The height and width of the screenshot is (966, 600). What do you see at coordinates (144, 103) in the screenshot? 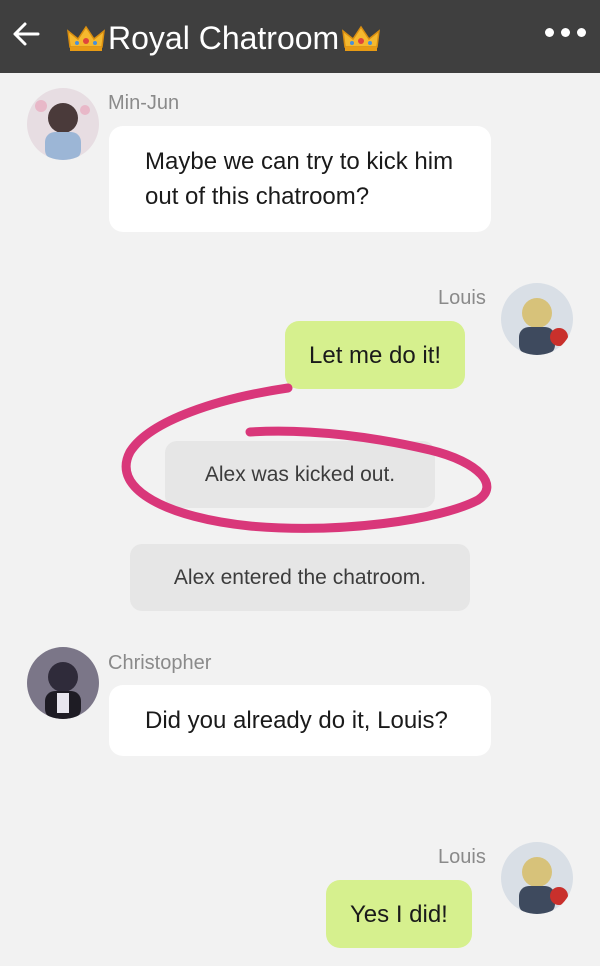
I see `sender-name: Min-Jun` at bounding box center [144, 103].